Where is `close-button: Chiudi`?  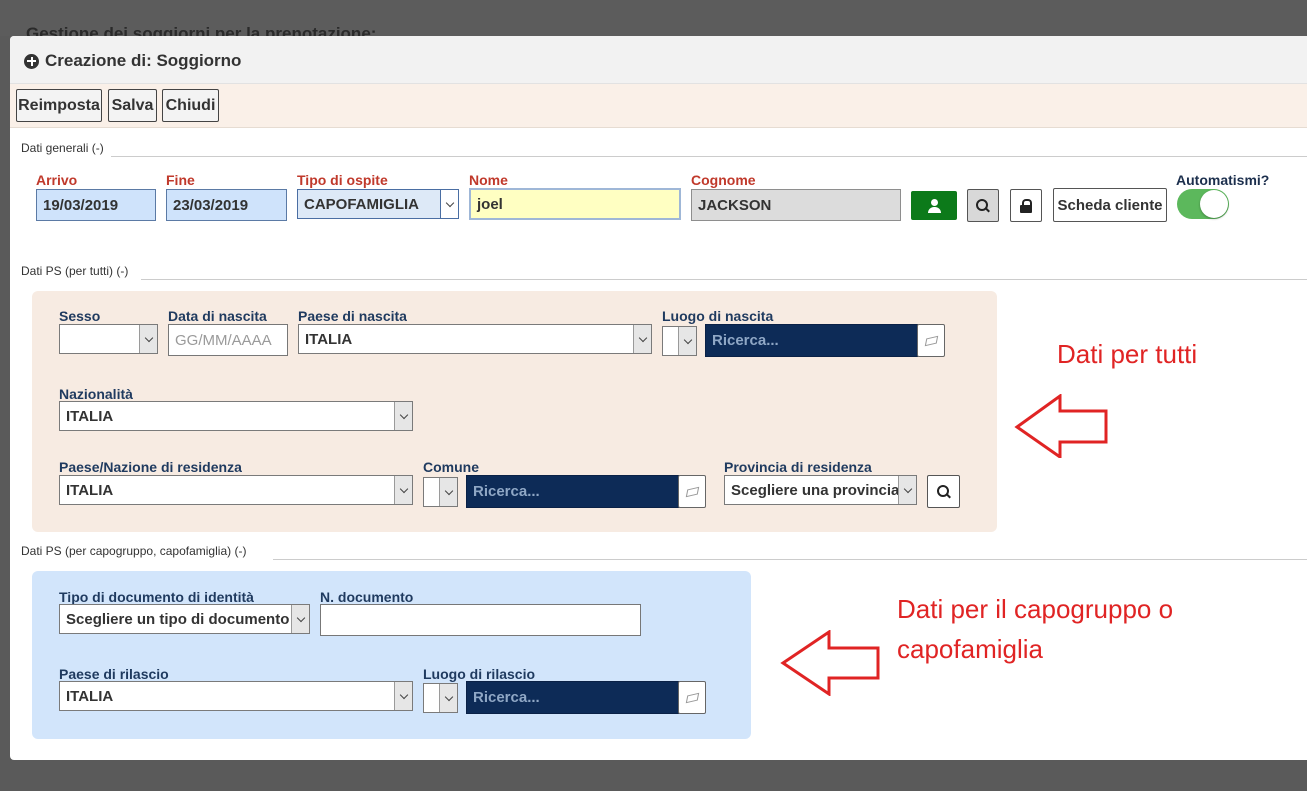 close-button: Chiudi is located at coordinates (190, 105).